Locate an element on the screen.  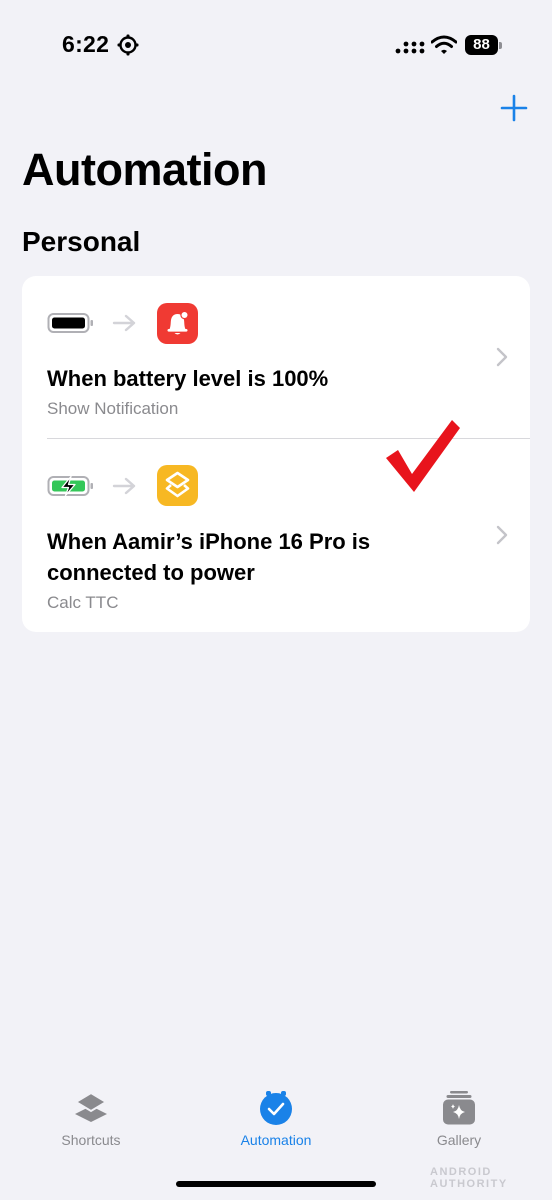
wifi-icon is located at coordinates (444, 44).